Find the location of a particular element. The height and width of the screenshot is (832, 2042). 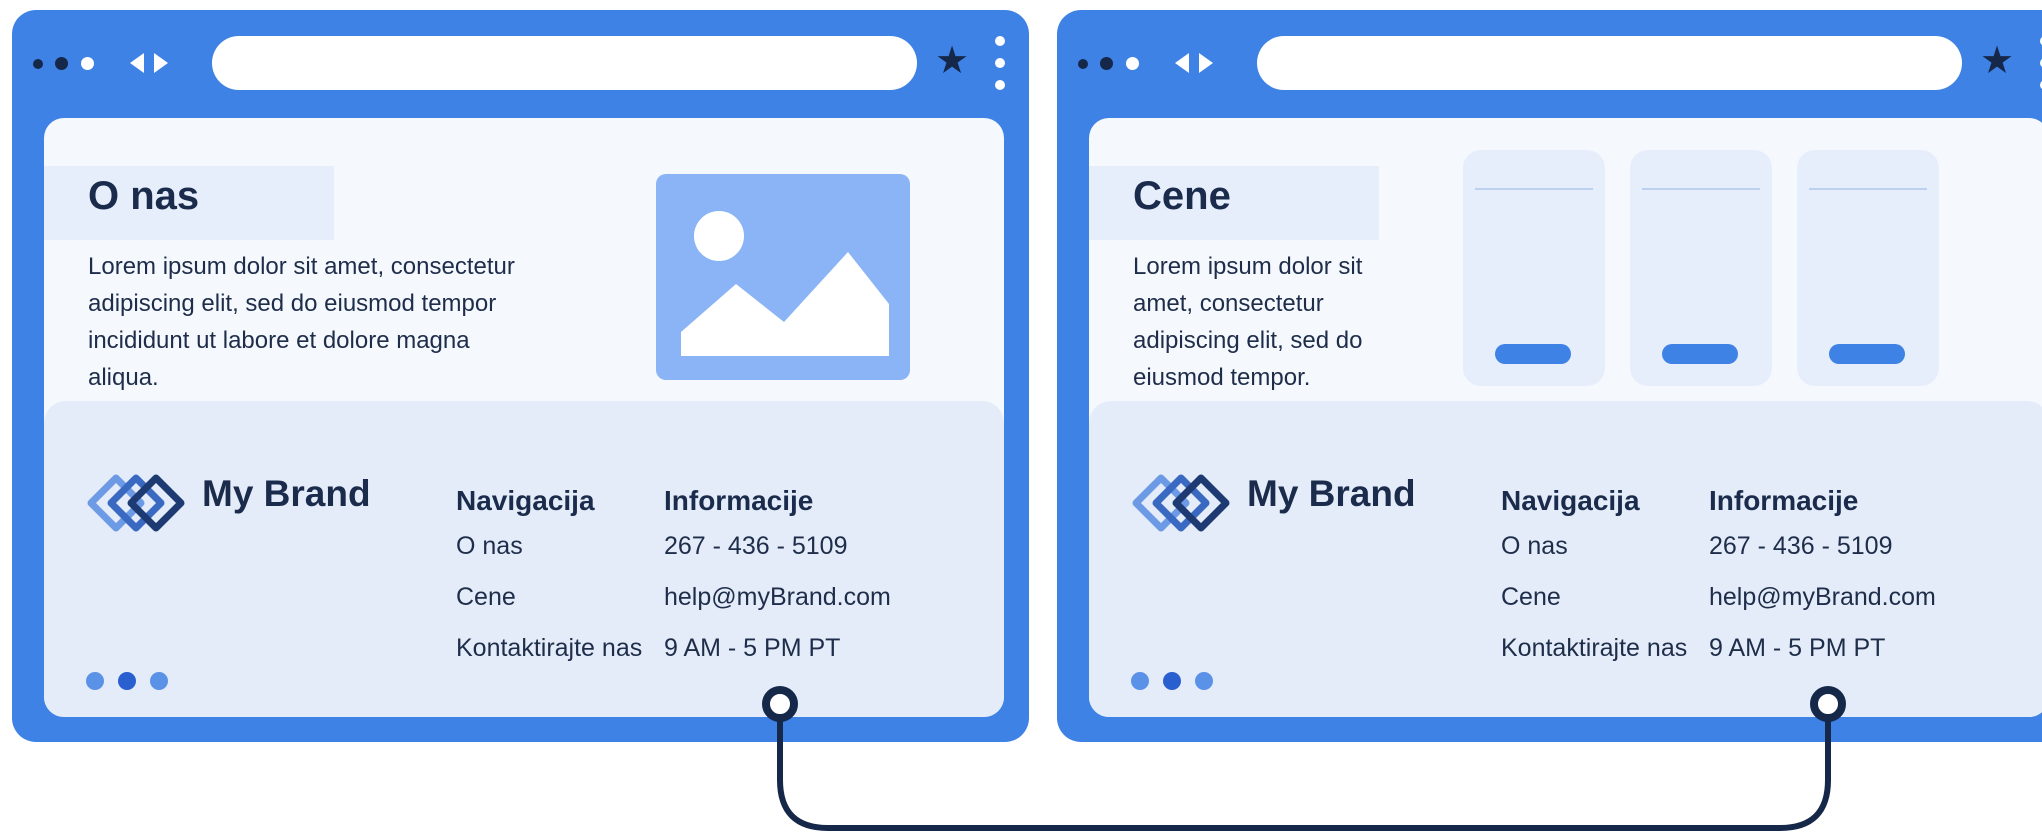

footer-link-connector is located at coordinates (1304, 758).